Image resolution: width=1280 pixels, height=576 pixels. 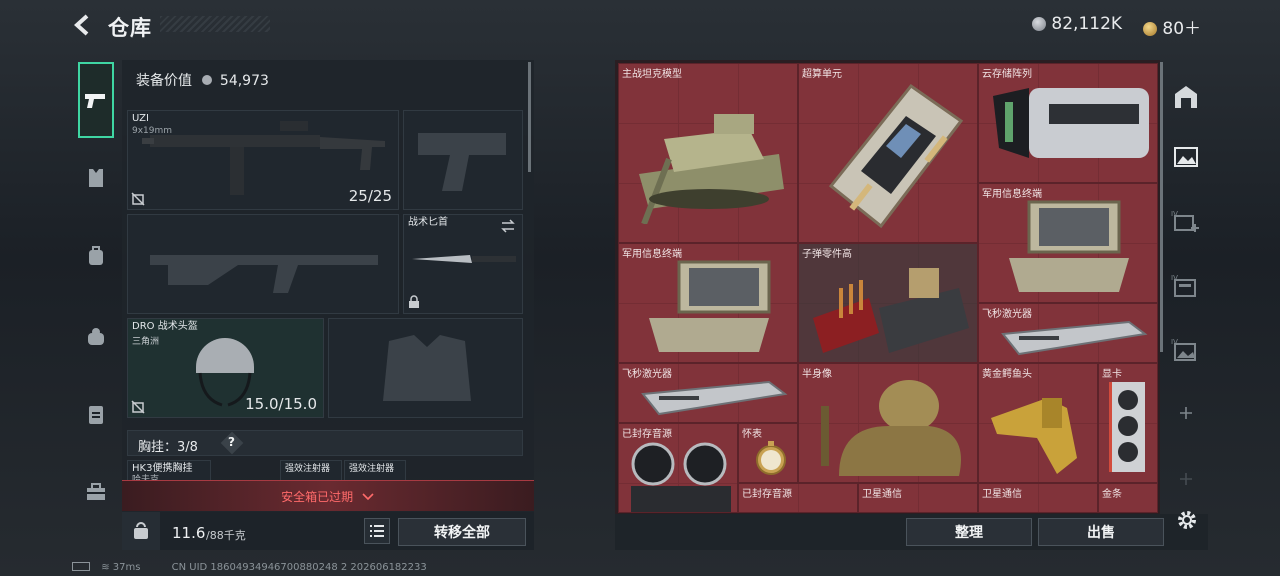 I want to click on coupon-coin-icon, so click(x=1150, y=29).